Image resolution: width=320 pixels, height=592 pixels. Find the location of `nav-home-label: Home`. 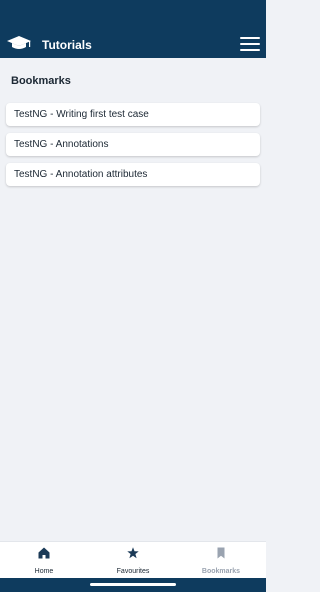

nav-home-label: Home is located at coordinates (44, 571).